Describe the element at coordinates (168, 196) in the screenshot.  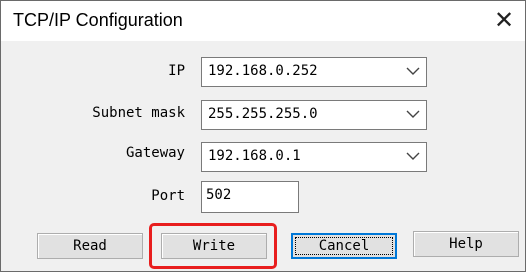
I see `port-label: Port` at that location.